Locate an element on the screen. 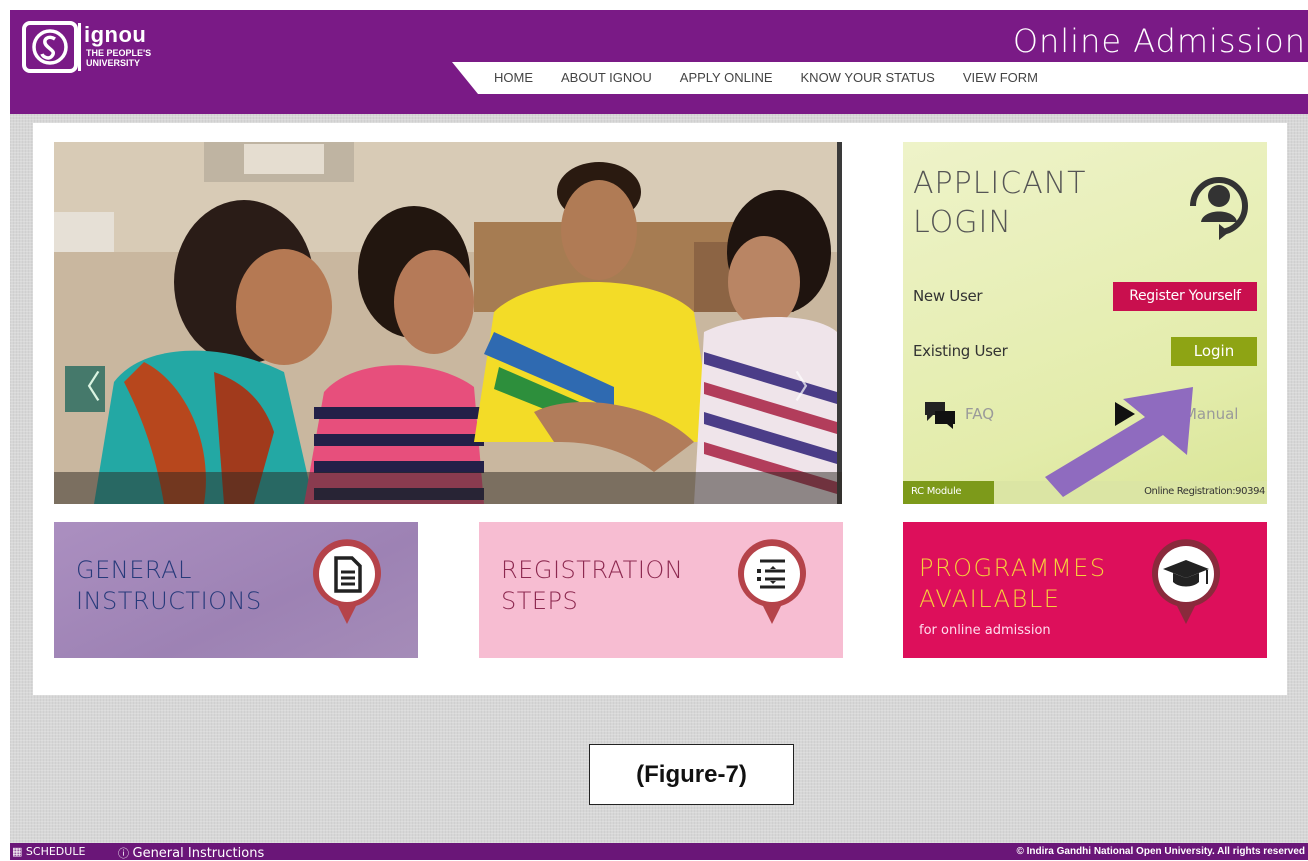  registration-steps-tile: REGISTRATION STEPS is located at coordinates (661, 590).